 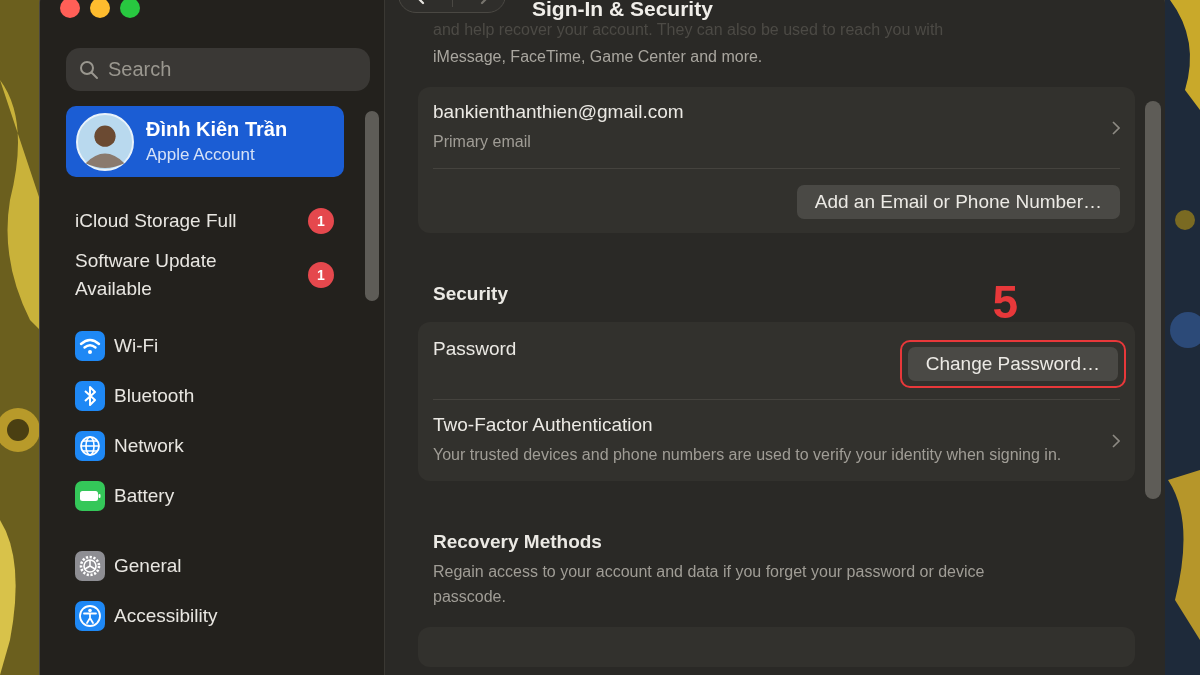 What do you see at coordinates (517, 542) in the screenshot?
I see `section-heading: Recovery Methods` at bounding box center [517, 542].